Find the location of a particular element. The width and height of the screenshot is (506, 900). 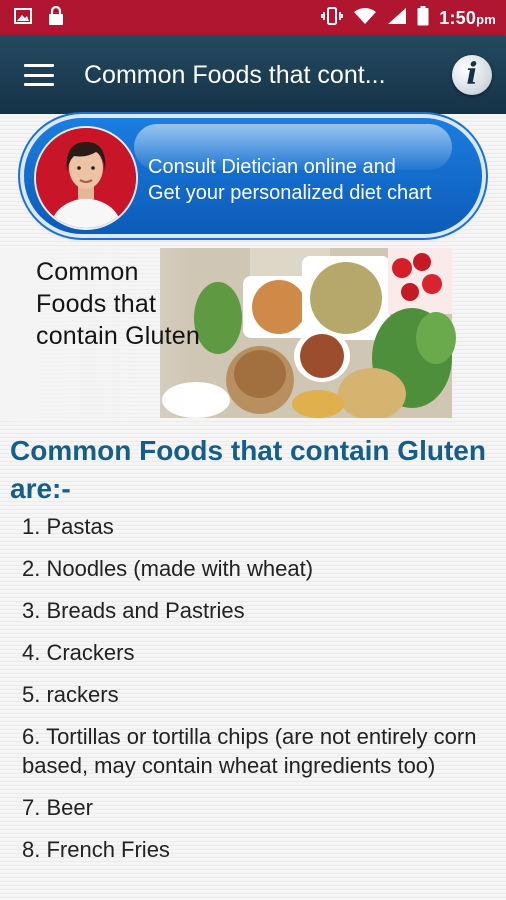

vibrate-icon is located at coordinates (332, 18).